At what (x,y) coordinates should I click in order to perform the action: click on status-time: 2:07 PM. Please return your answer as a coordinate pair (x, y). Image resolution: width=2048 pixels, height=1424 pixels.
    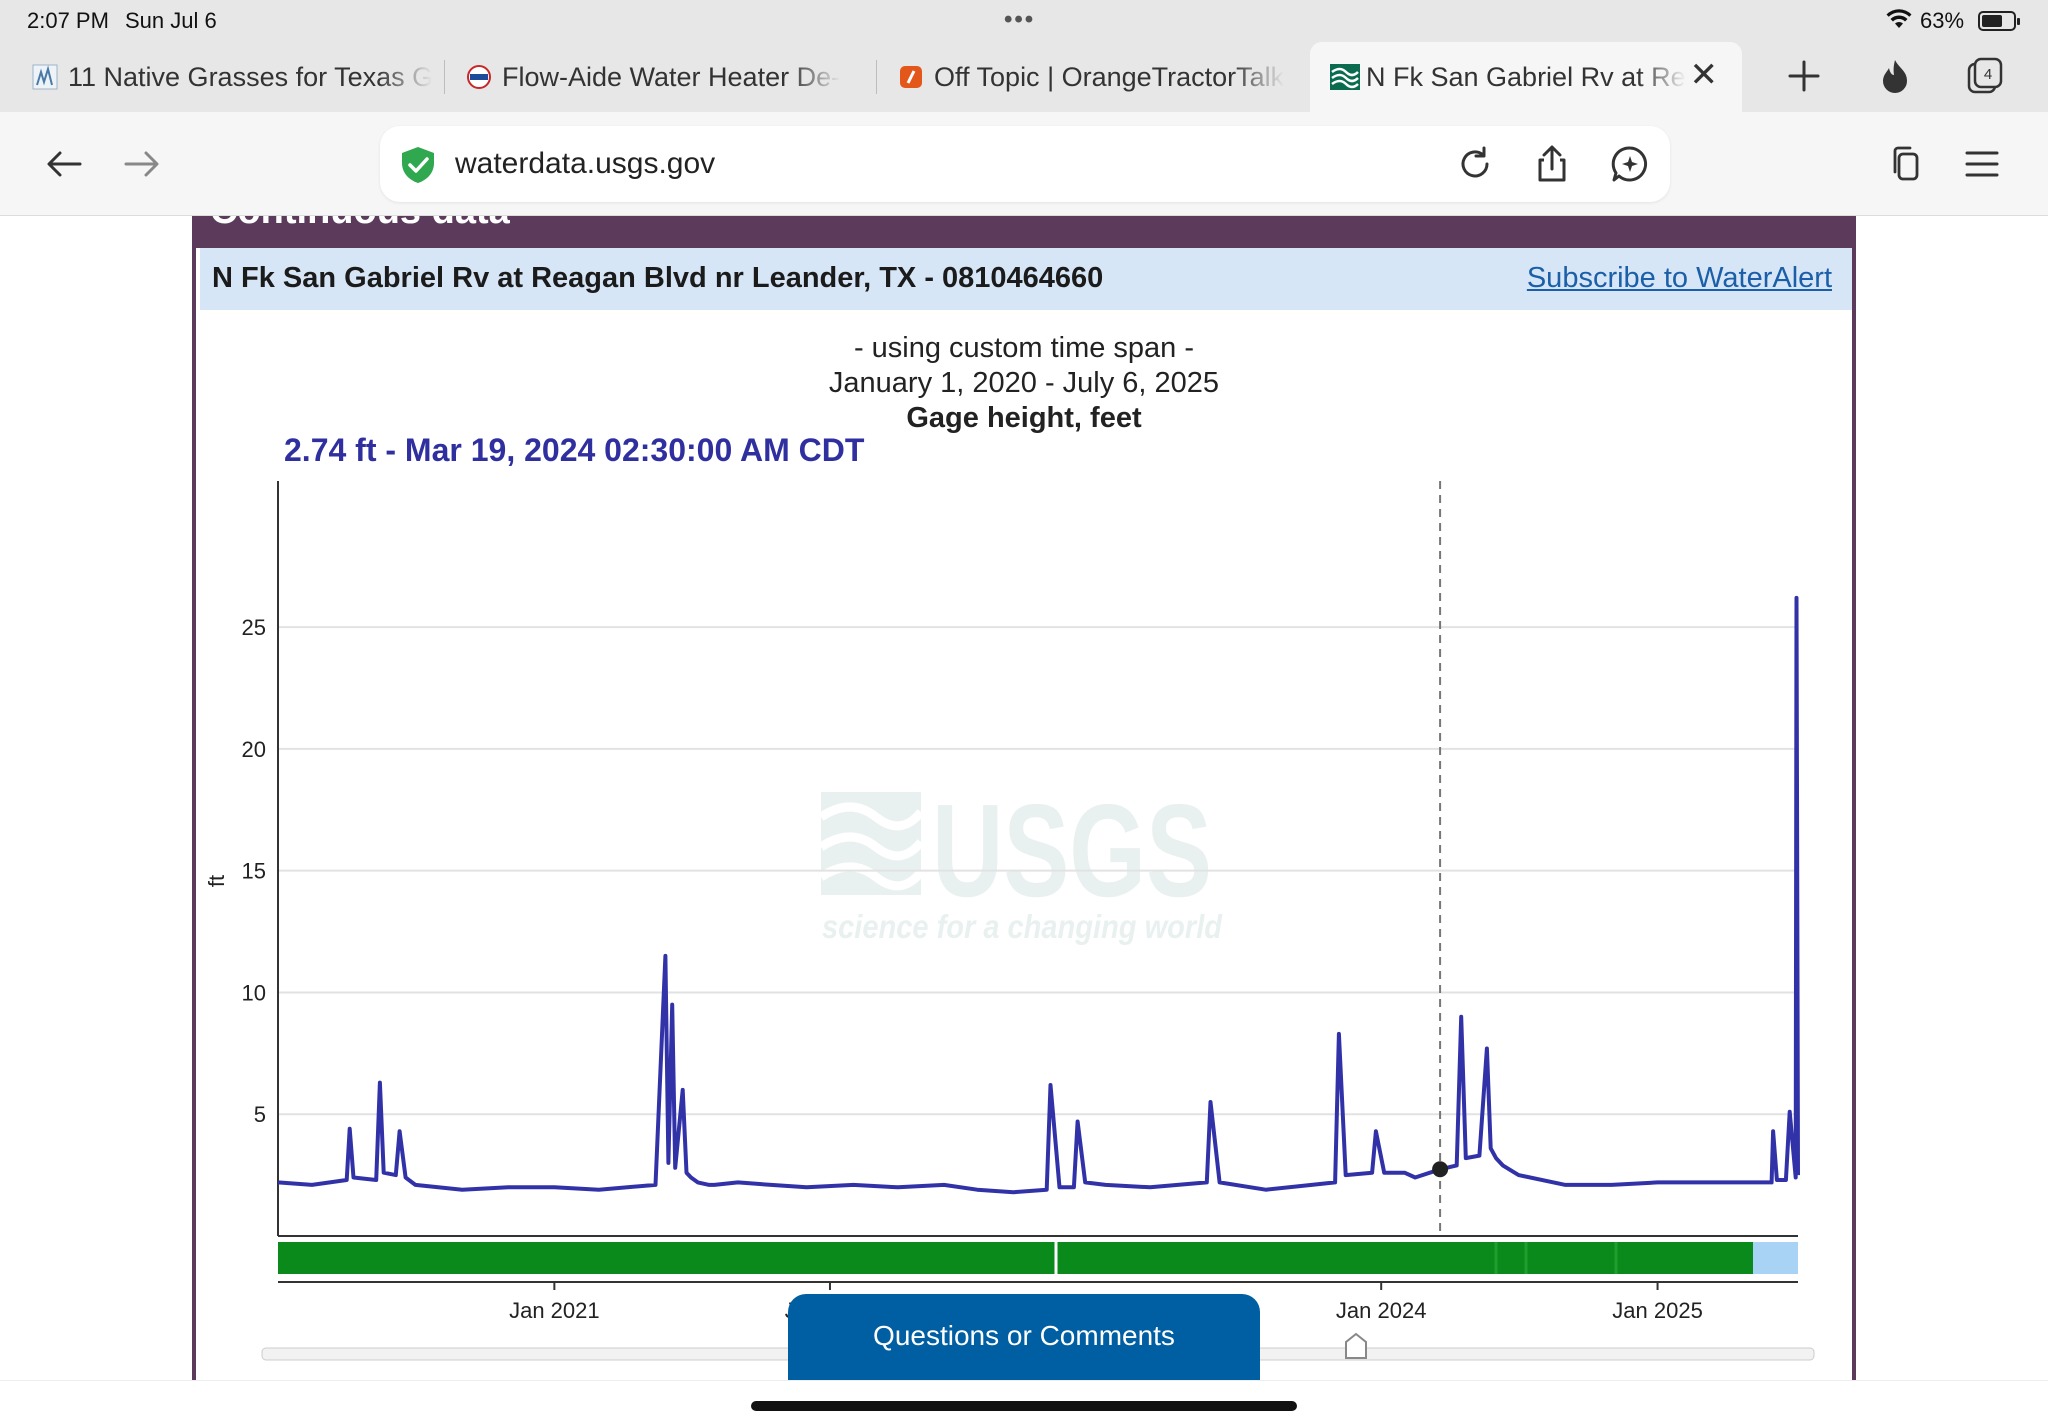
    Looking at the image, I should click on (68, 20).